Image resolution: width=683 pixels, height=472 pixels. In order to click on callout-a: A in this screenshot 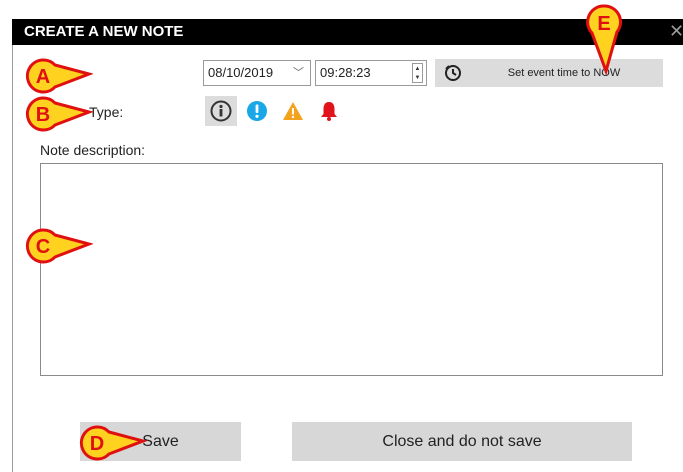, I will do `click(59, 76)`.